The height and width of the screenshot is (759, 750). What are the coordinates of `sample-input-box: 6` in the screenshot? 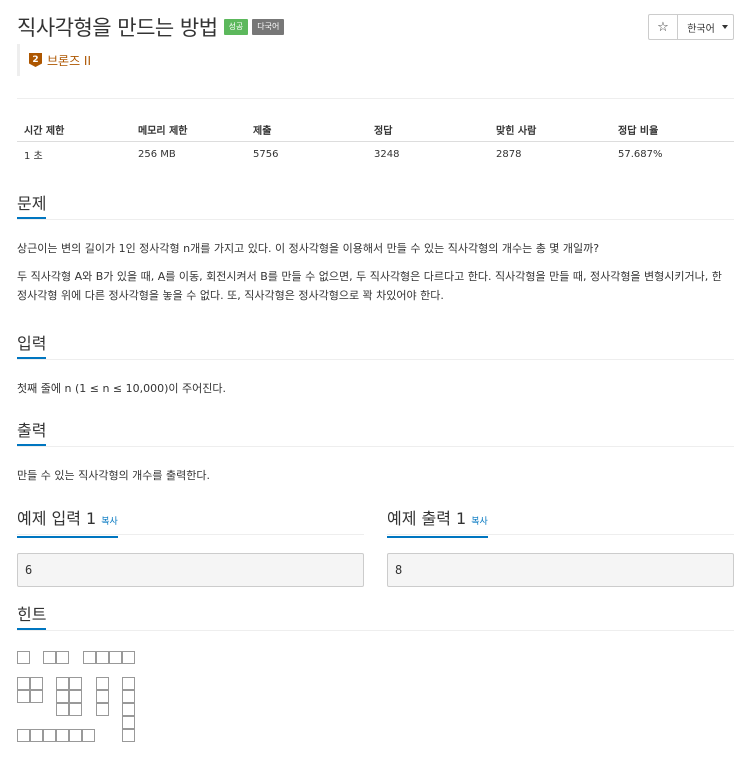 It's located at (190, 570).